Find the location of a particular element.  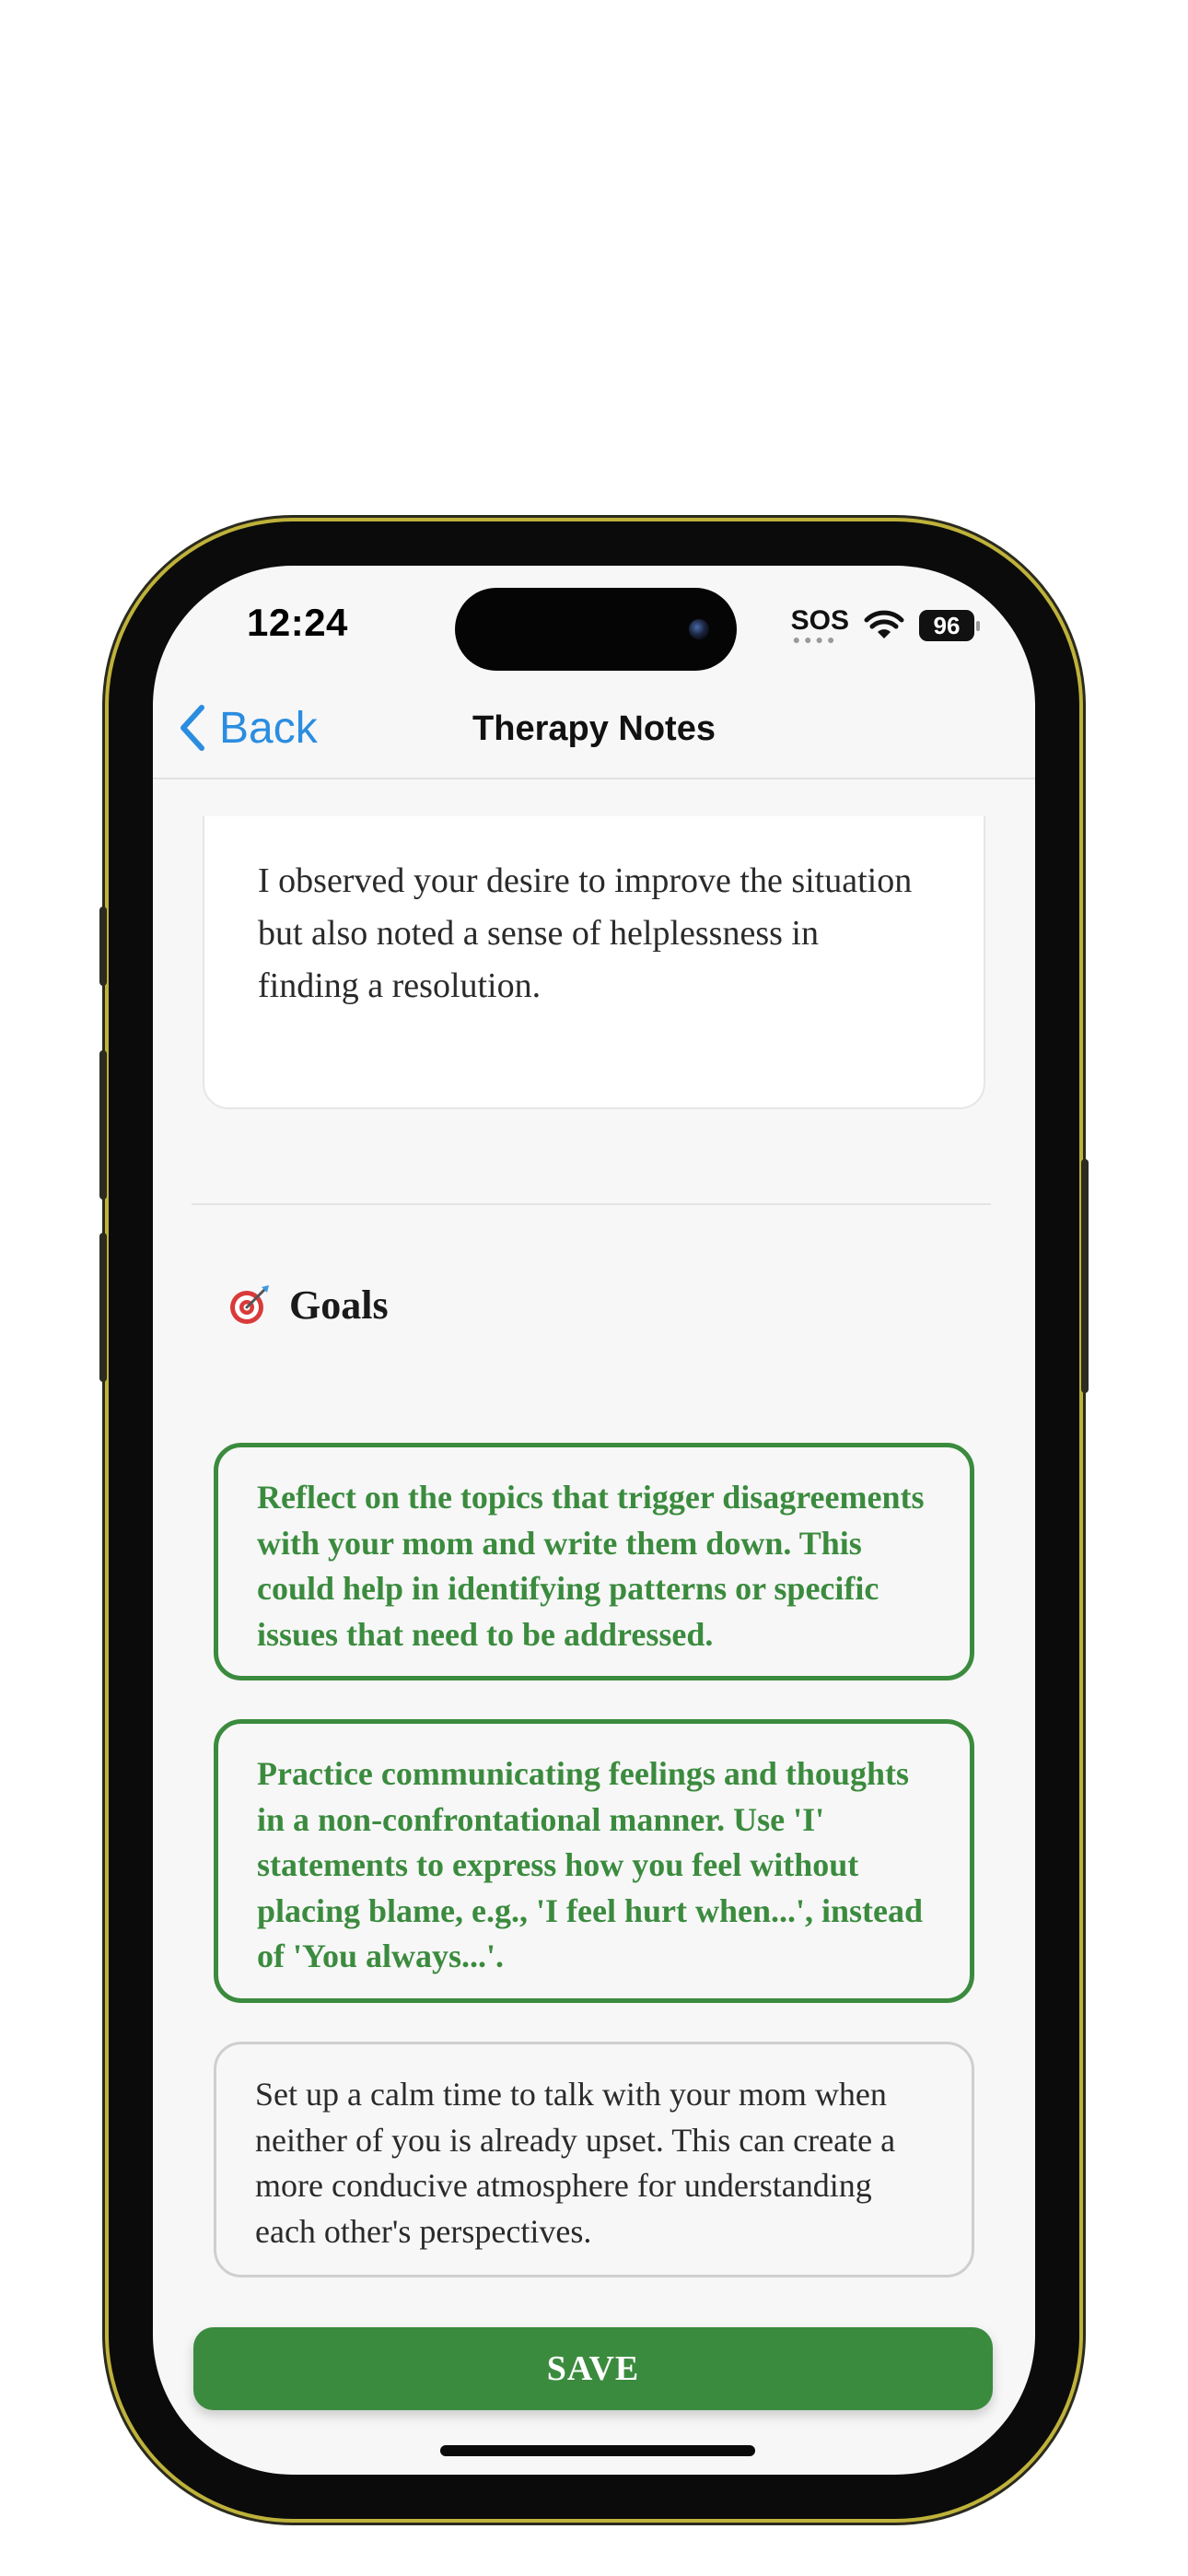

status-indicators: SOS ●●●● 96 is located at coordinates (886, 626).